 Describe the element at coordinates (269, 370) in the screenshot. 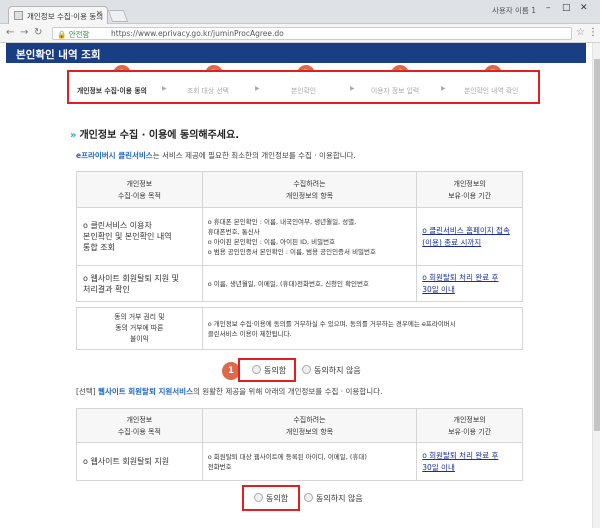

I see `agree-radio-1: 동의함` at that location.